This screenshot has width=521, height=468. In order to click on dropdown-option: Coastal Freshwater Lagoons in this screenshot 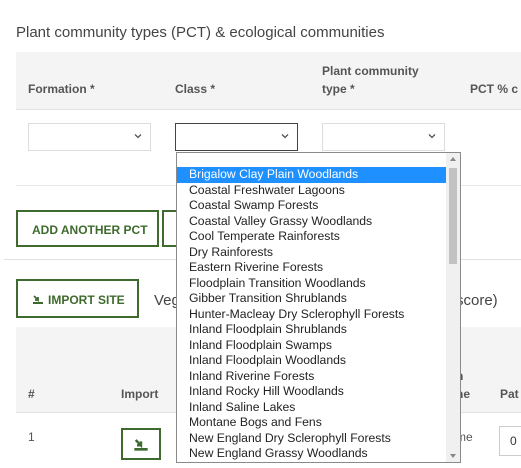, I will do `click(311, 191)`.